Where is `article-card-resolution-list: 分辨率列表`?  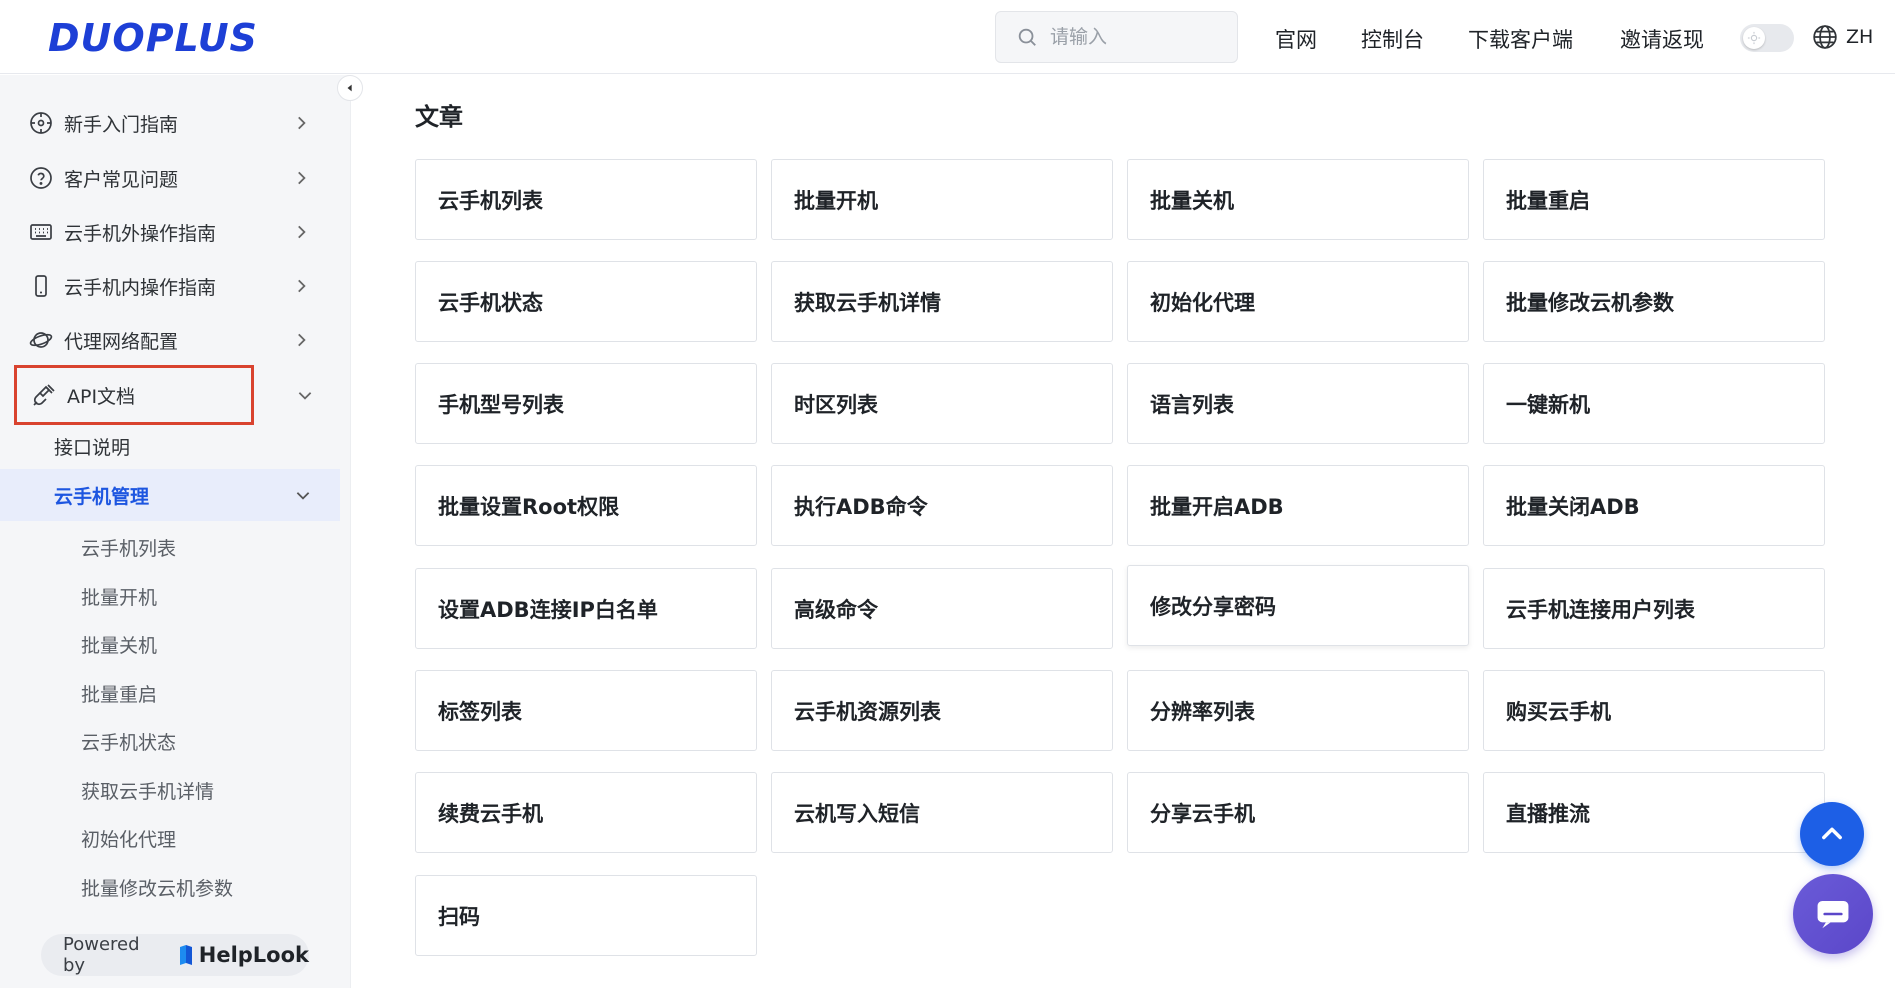
article-card-resolution-list: 分辨率列表 is located at coordinates (1298, 710).